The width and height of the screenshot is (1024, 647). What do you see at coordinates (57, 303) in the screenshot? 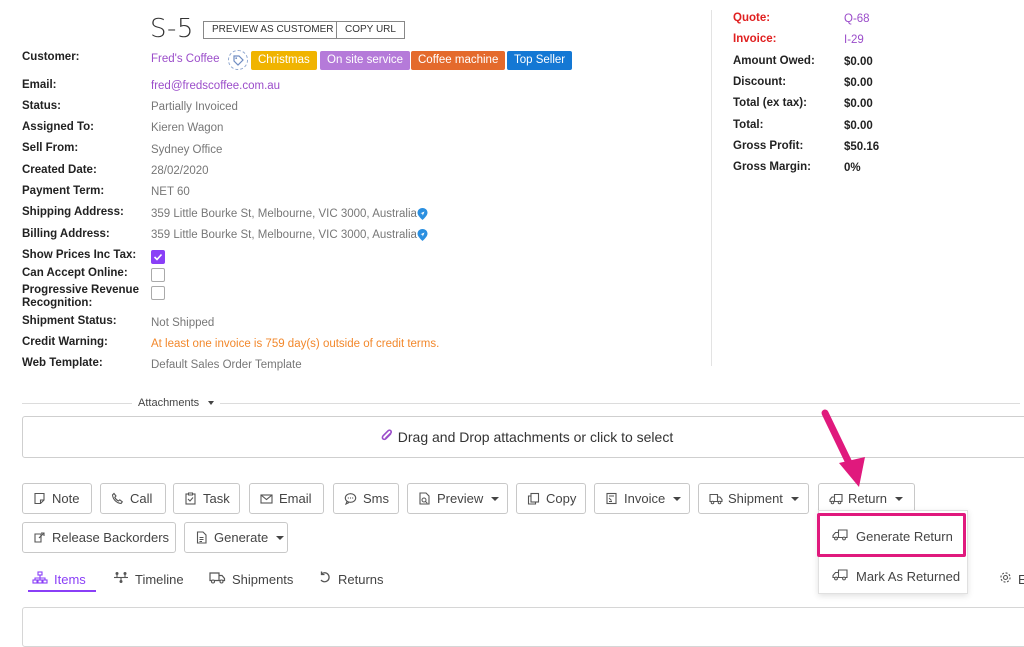
I see `progressive-revenue-label-line2: Recognition:` at bounding box center [57, 303].